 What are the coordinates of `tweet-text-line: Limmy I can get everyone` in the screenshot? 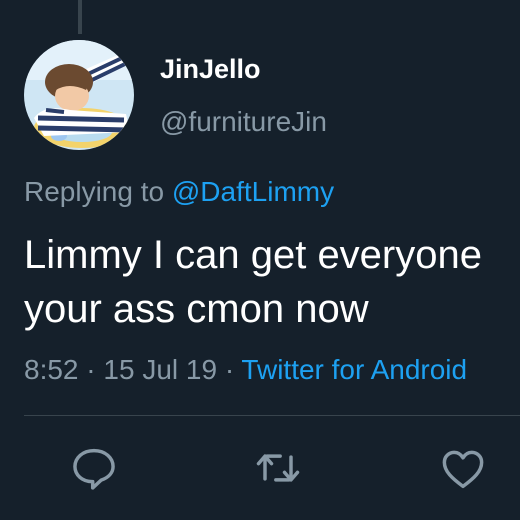 It's located at (253, 255).